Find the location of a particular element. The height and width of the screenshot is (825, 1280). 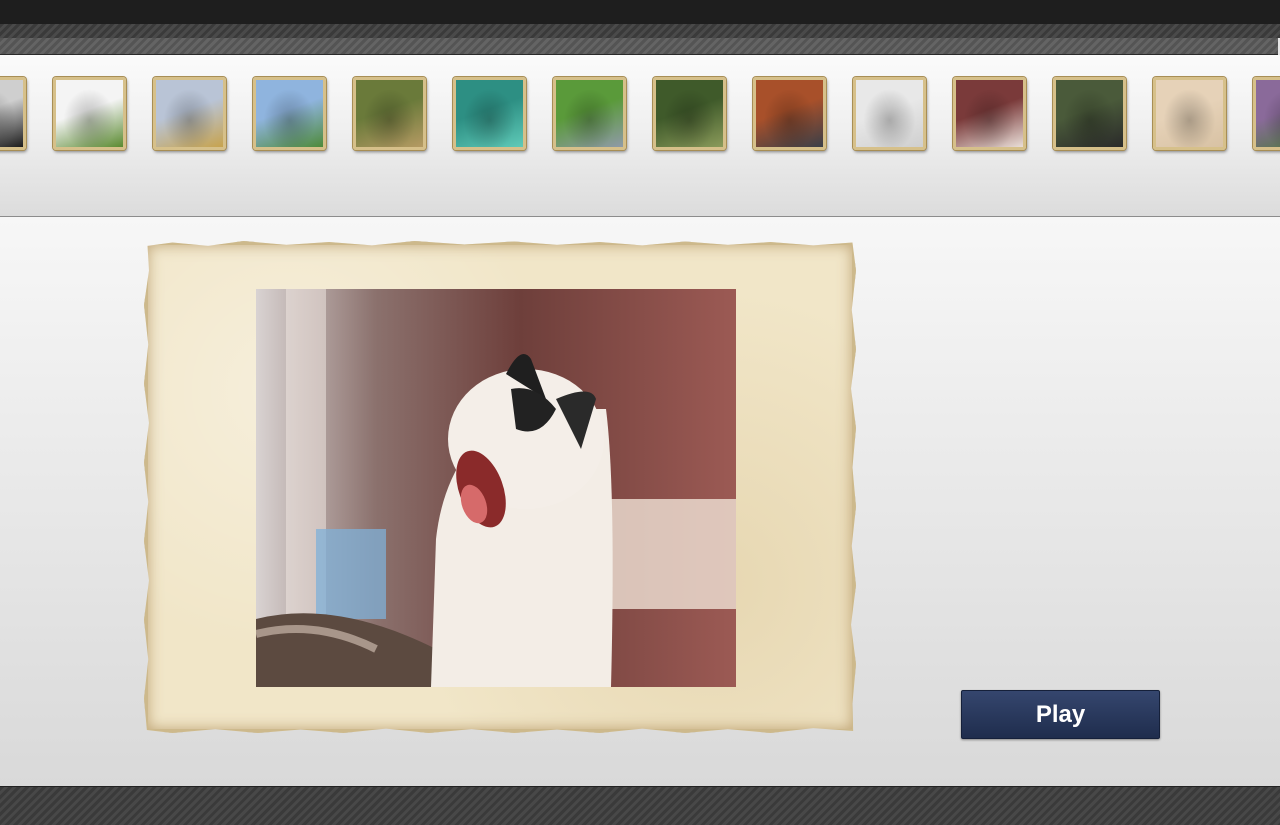

kitten-thumbnail-icon is located at coordinates (989, 113).